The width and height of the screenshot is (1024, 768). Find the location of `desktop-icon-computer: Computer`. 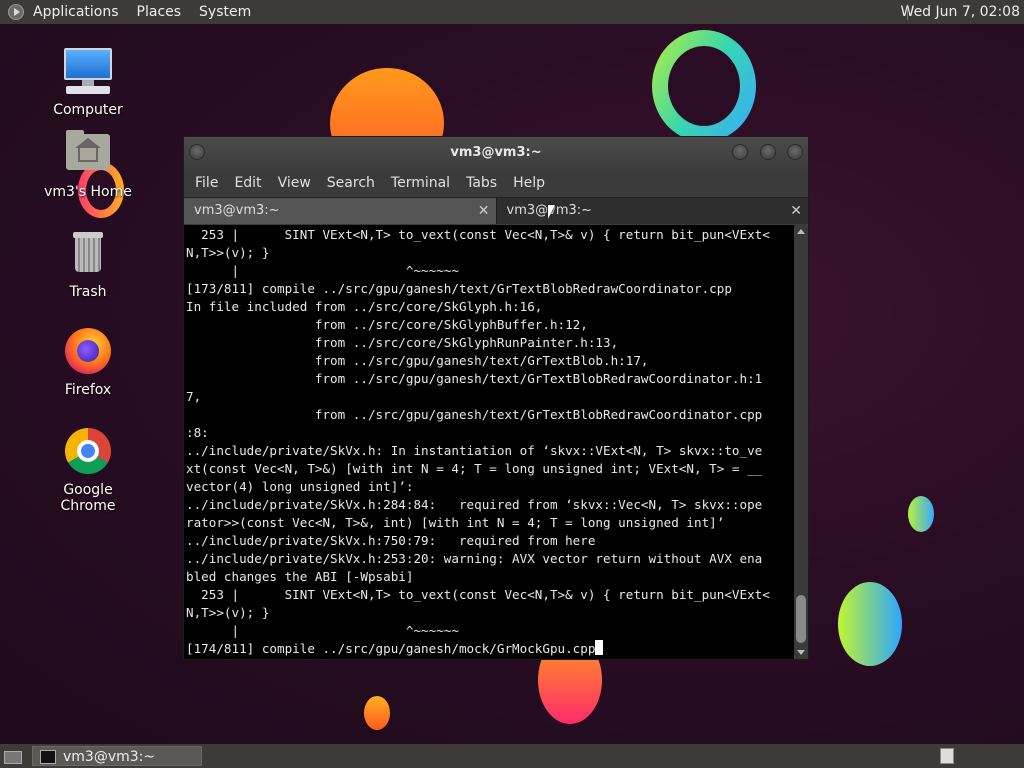

desktop-icon-computer: Computer is located at coordinates (88, 82).